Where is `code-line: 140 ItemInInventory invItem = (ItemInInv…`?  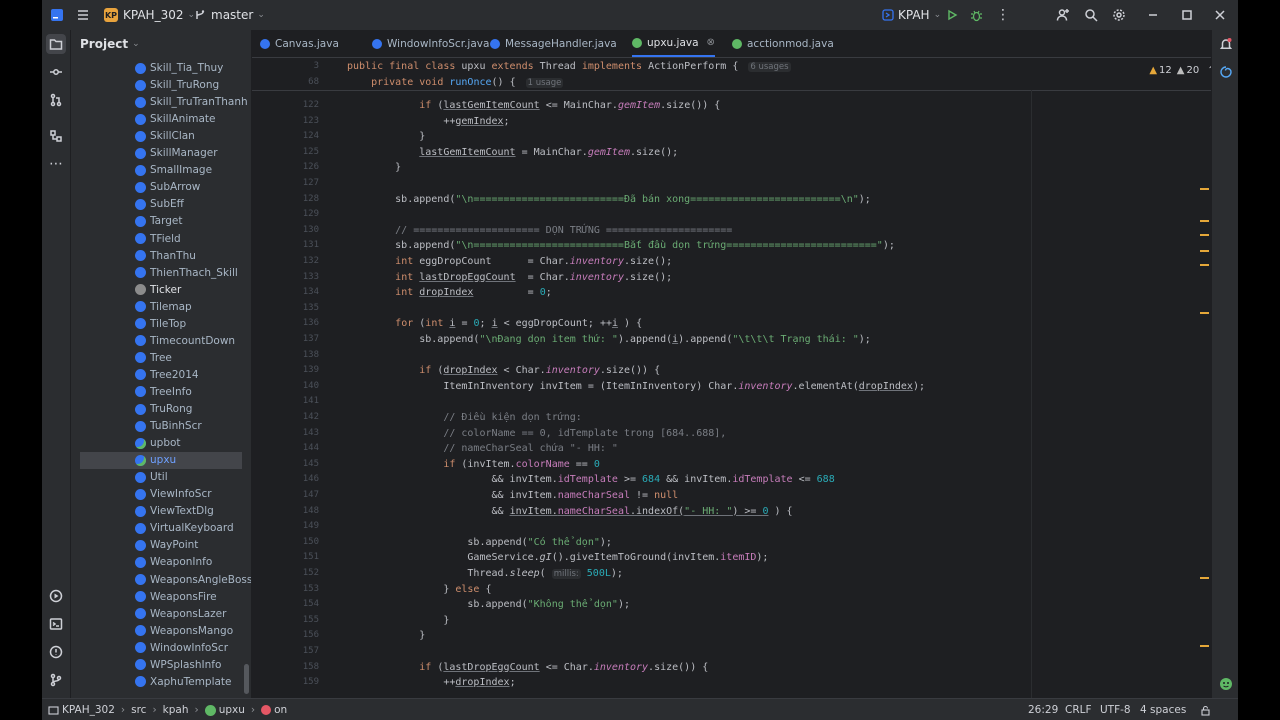
code-line: 140 ItemInInventory invItem = (ItemInInv… is located at coordinates (722, 386).